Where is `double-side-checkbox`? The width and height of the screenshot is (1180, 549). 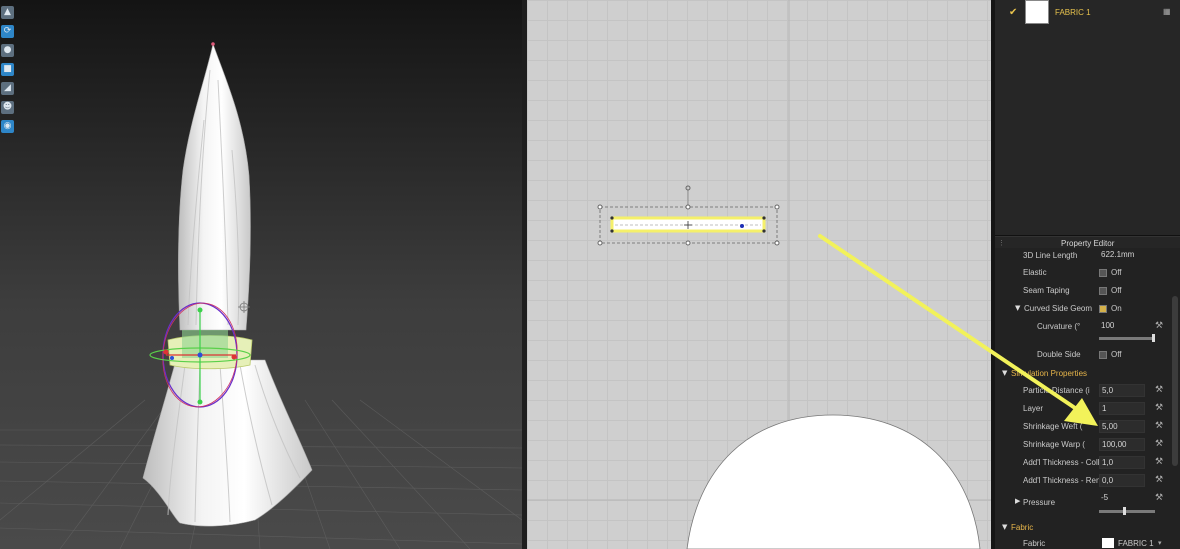 double-side-checkbox is located at coordinates (1103, 355).